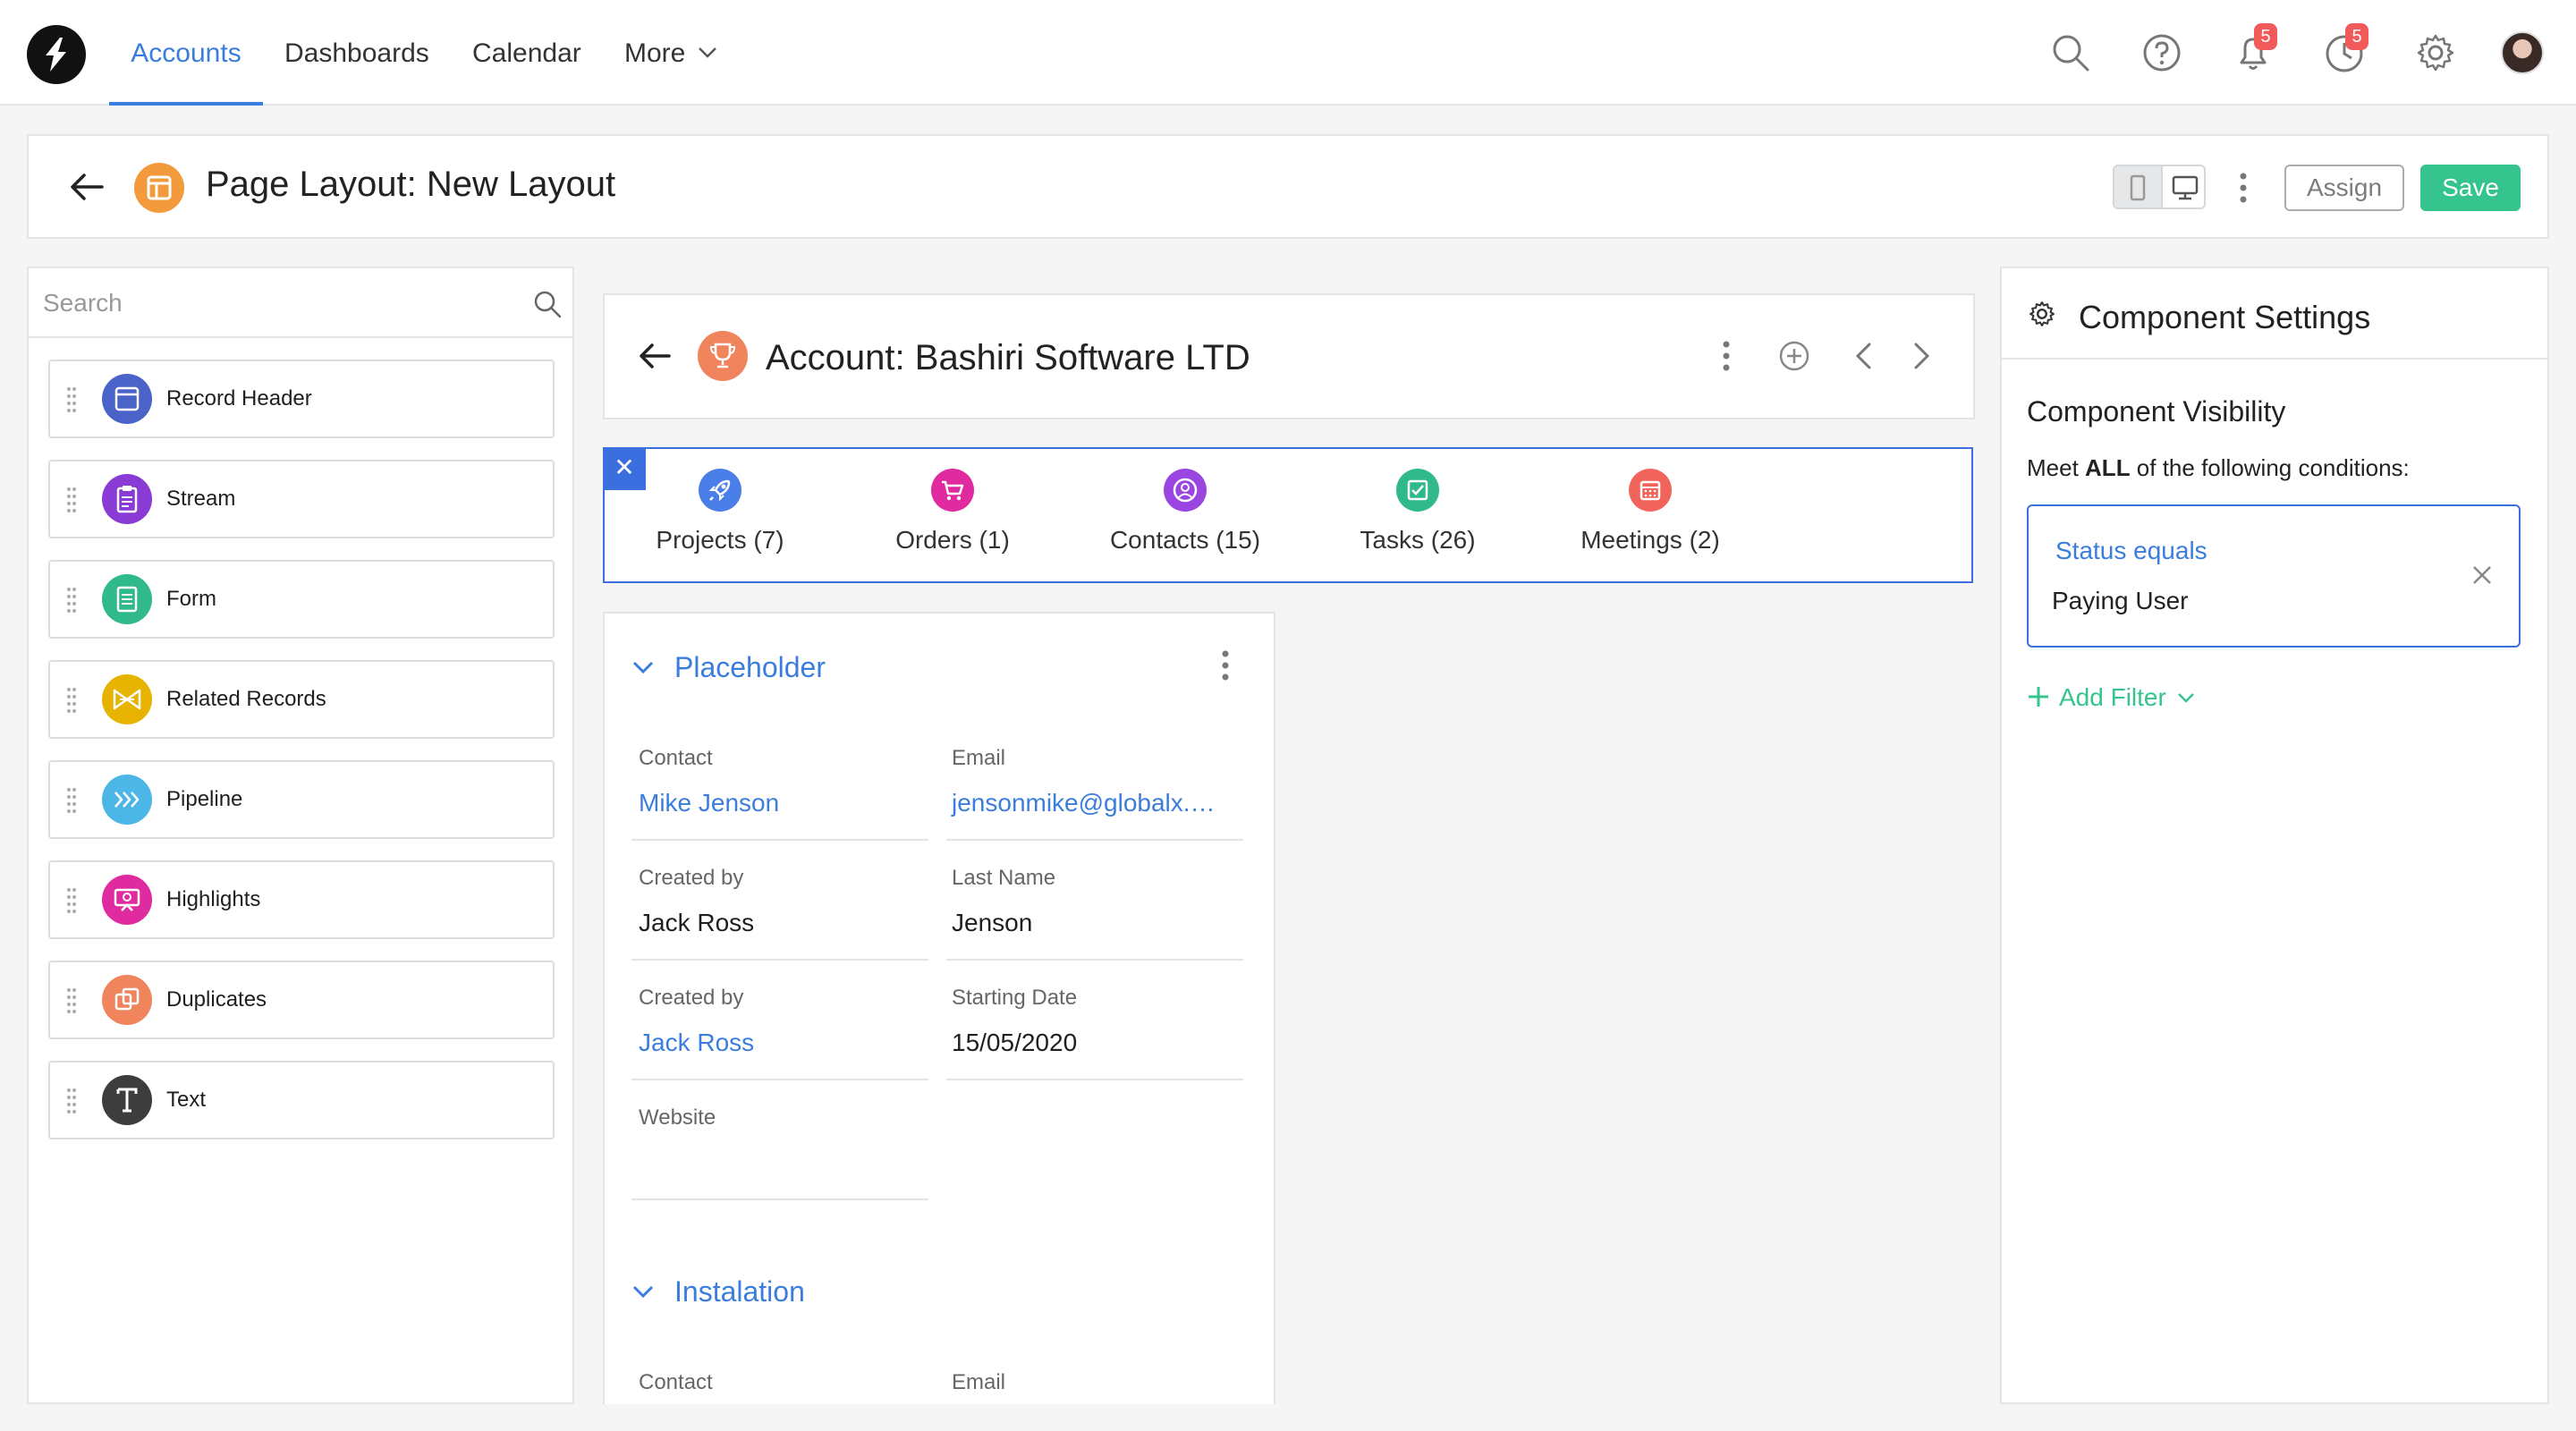  Describe the element at coordinates (1864, 356) in the screenshot. I see `chevron-left-icon` at that location.